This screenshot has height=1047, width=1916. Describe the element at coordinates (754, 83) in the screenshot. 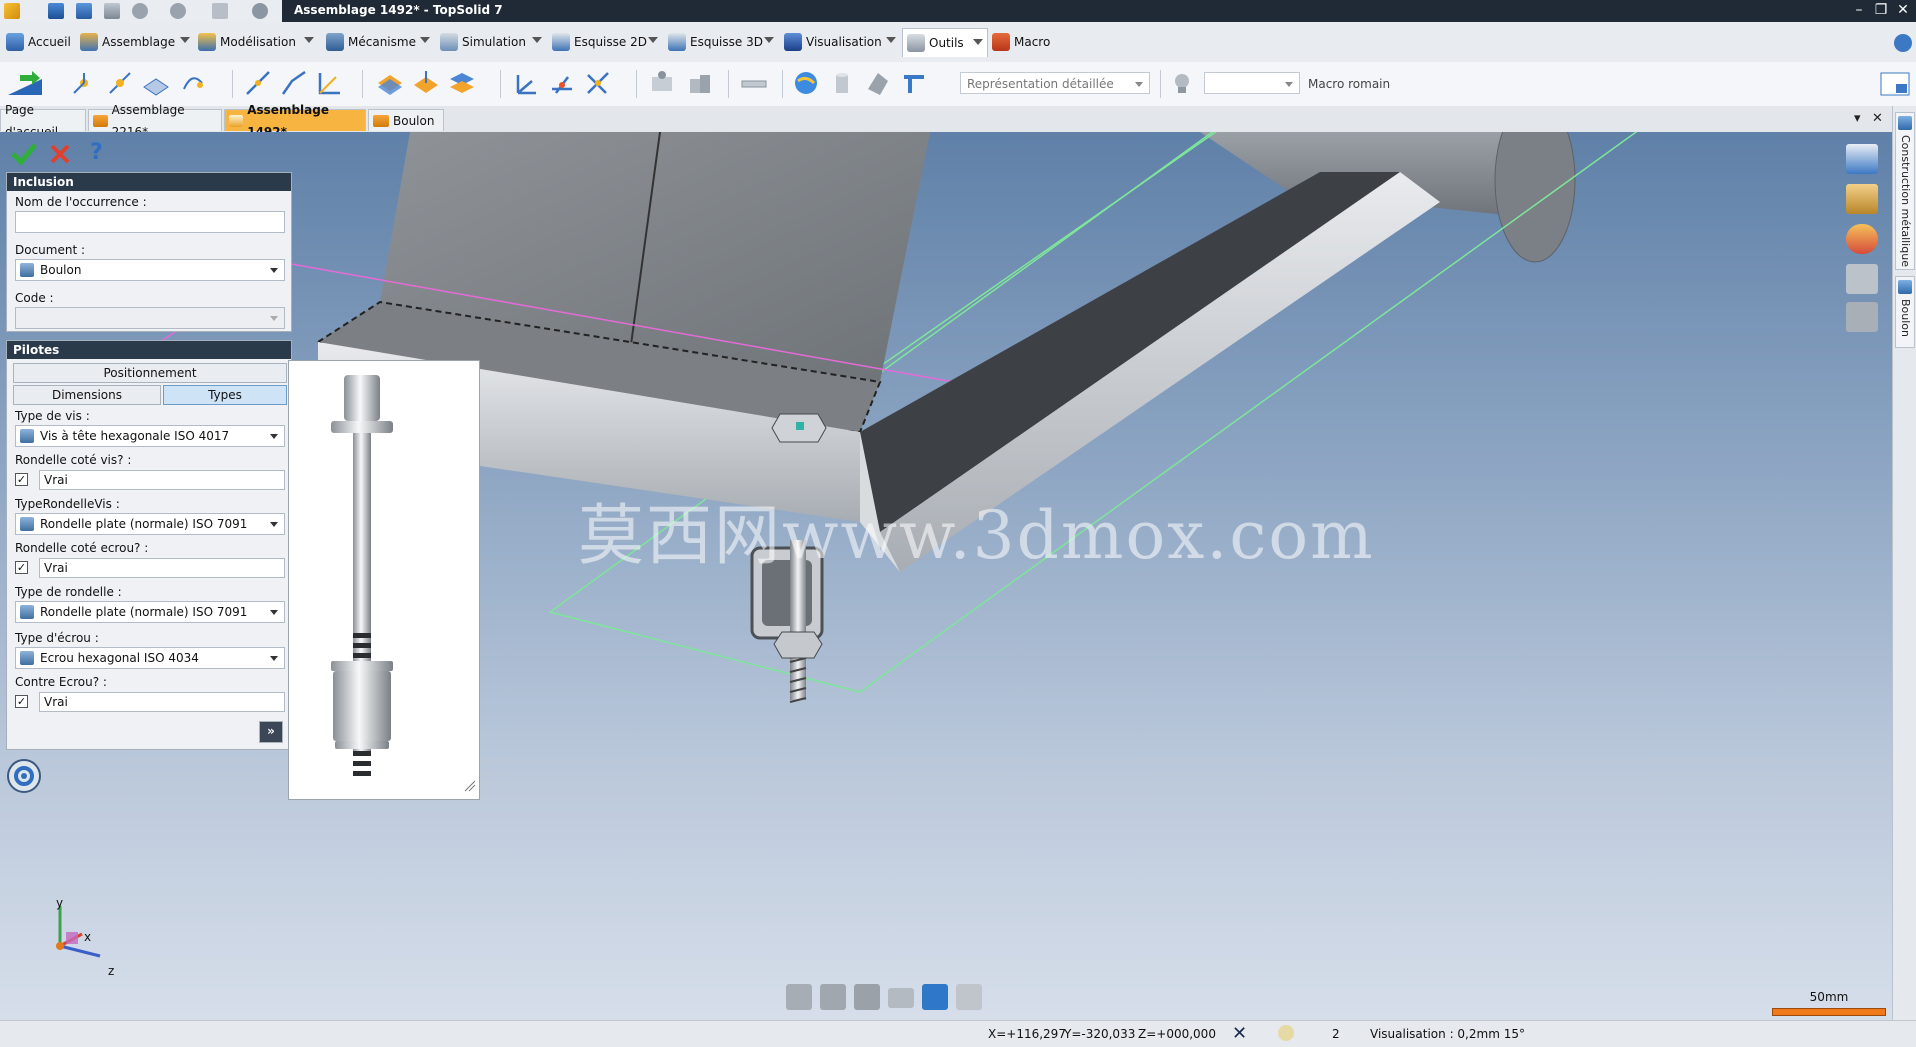

I see `measure-icon` at that location.